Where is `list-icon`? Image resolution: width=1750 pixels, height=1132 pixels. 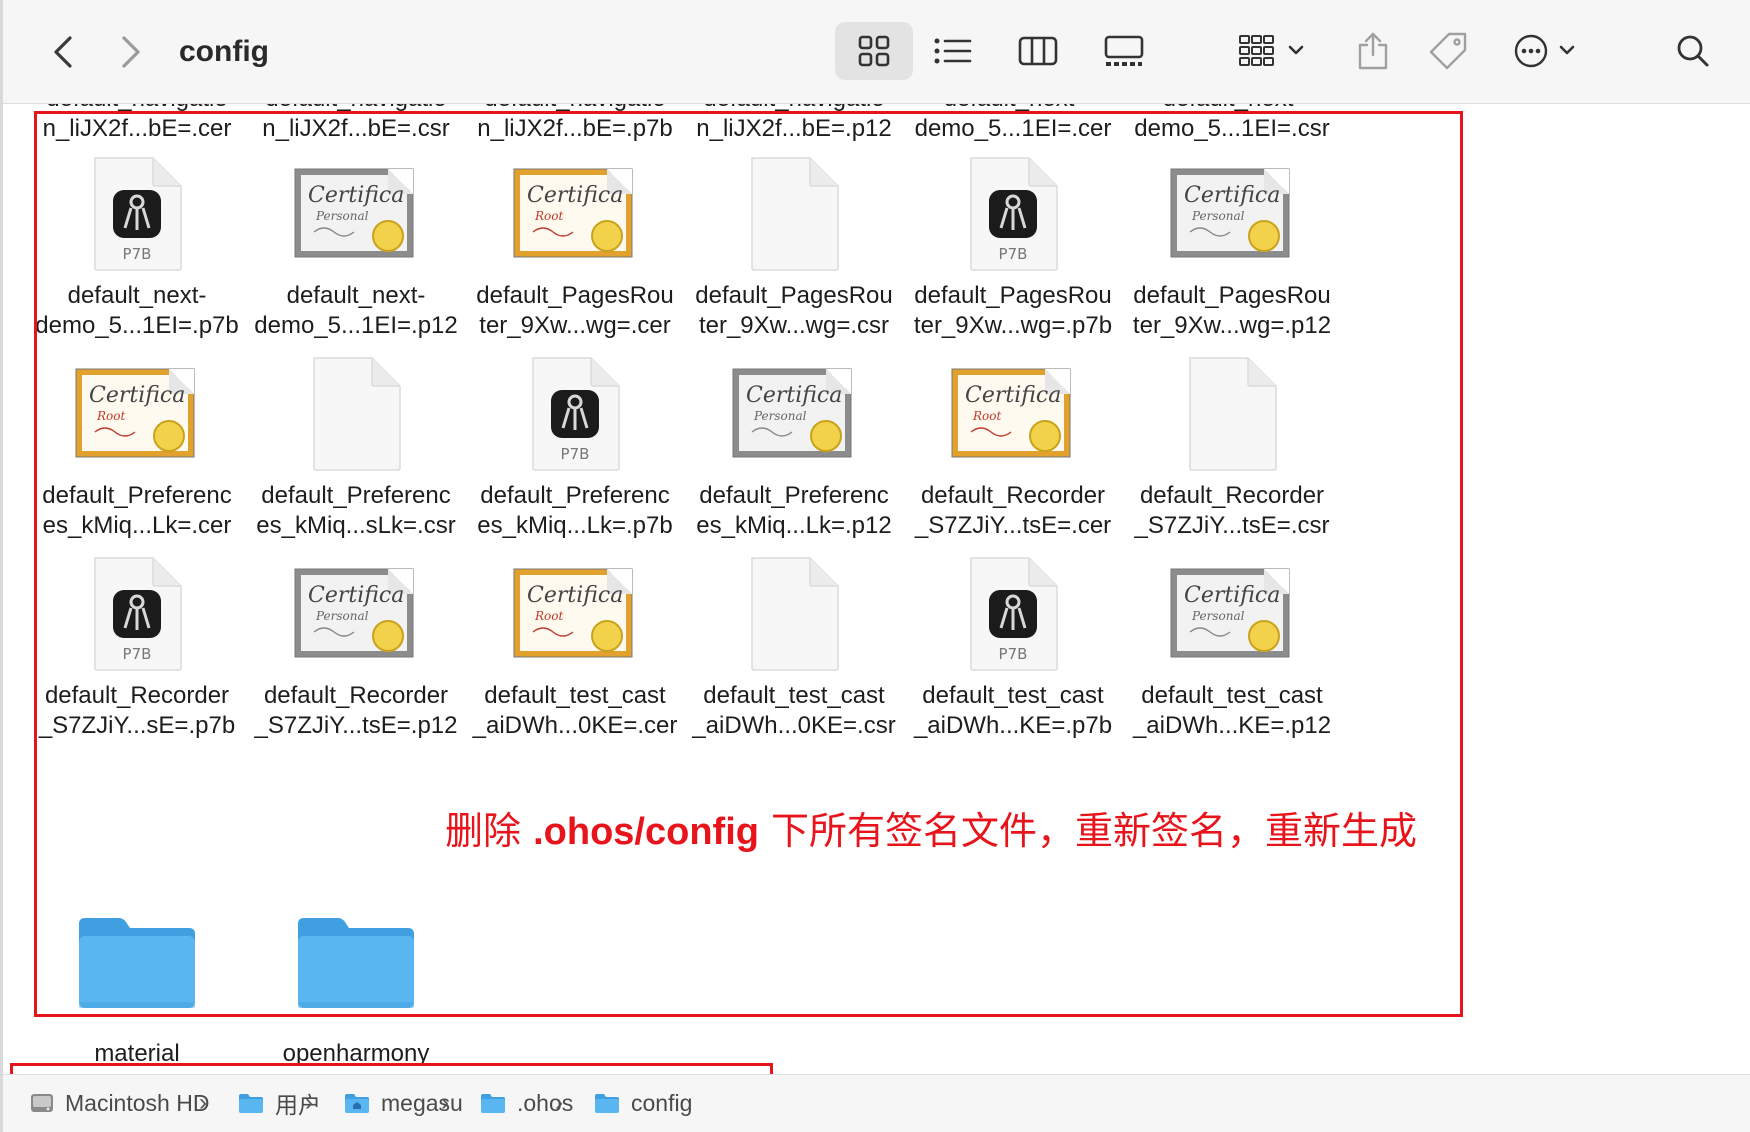 list-icon is located at coordinates (953, 51).